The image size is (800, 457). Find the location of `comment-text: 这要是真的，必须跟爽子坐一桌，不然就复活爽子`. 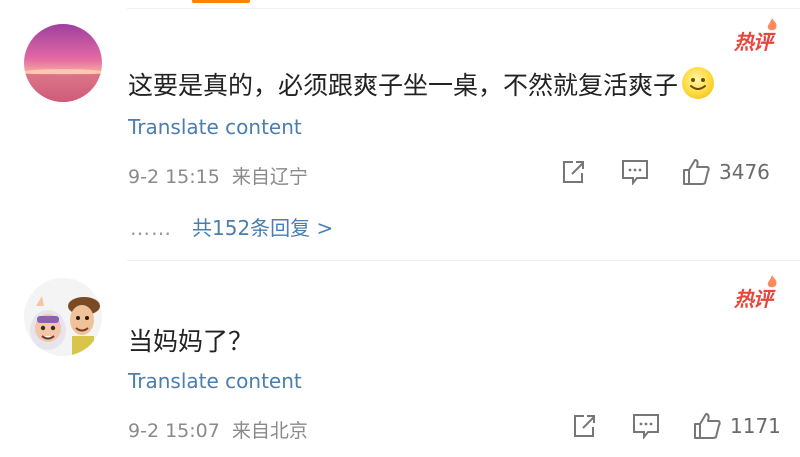

comment-text: 这要是真的，必须跟爽子坐一桌，不然就复活爽子 is located at coordinates (421, 84).